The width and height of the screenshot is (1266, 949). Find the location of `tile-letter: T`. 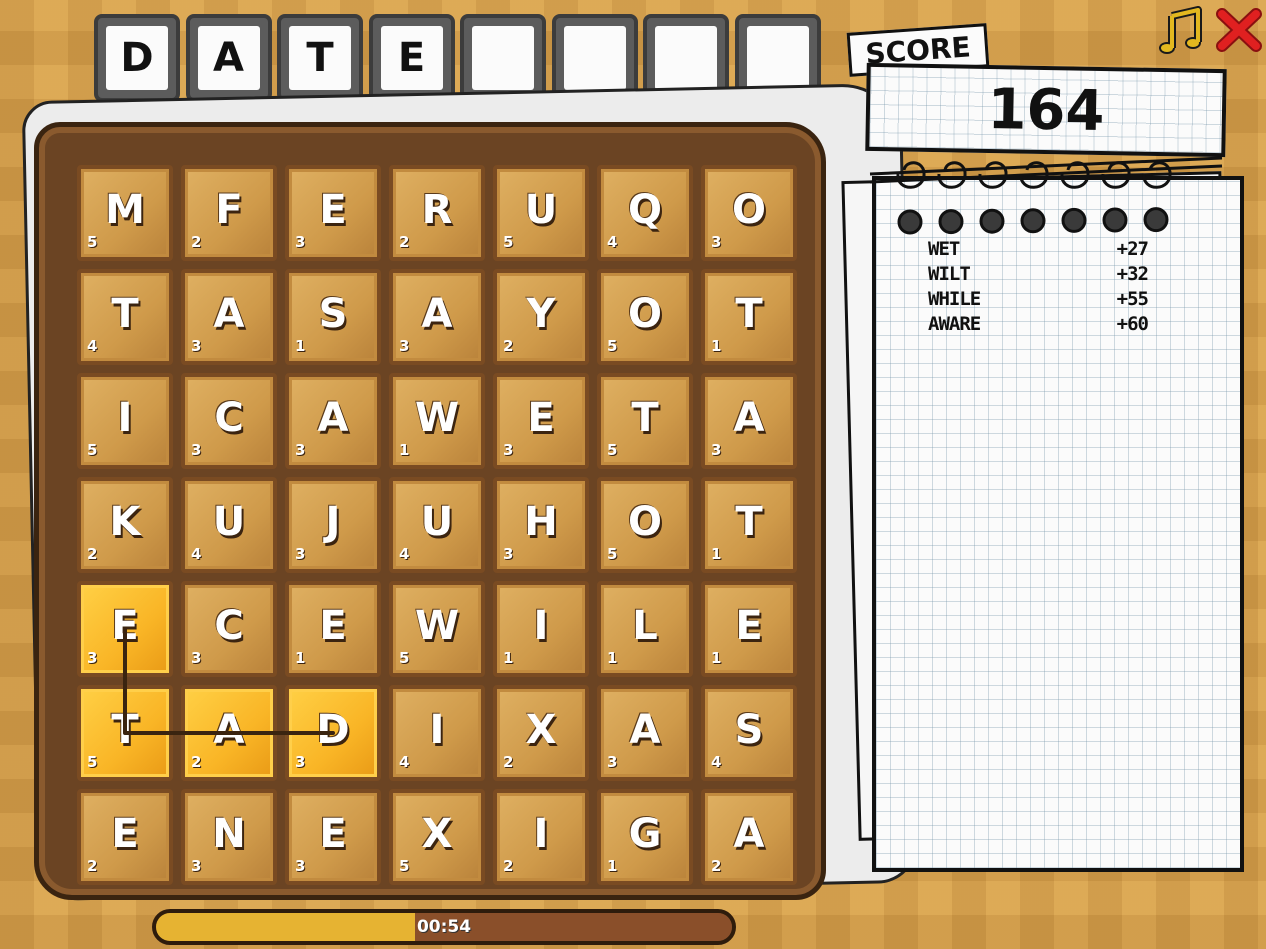

tile-letter: T is located at coordinates (749, 314).